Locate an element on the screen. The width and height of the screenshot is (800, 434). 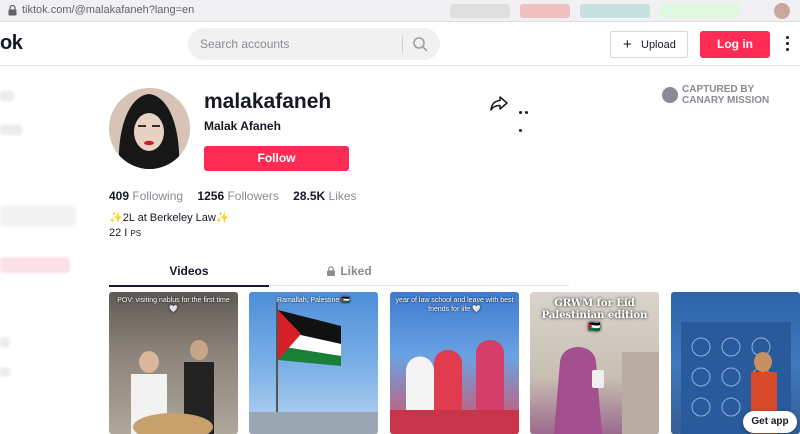
following-count: 409 is located at coordinates (119, 196).